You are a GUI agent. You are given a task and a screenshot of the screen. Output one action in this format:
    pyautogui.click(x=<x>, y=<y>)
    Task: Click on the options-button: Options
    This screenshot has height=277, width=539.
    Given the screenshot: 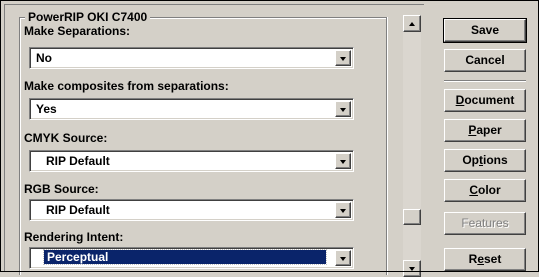 What is the action you would take?
    pyautogui.click(x=485, y=160)
    